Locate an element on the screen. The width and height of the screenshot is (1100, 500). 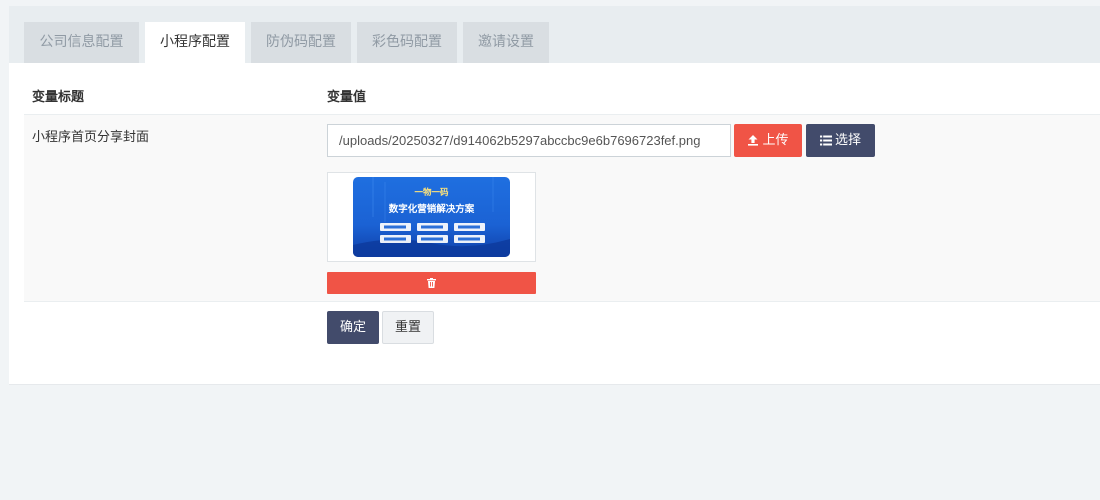
row-label: 小程序首页分享封面 is located at coordinates (91, 137).